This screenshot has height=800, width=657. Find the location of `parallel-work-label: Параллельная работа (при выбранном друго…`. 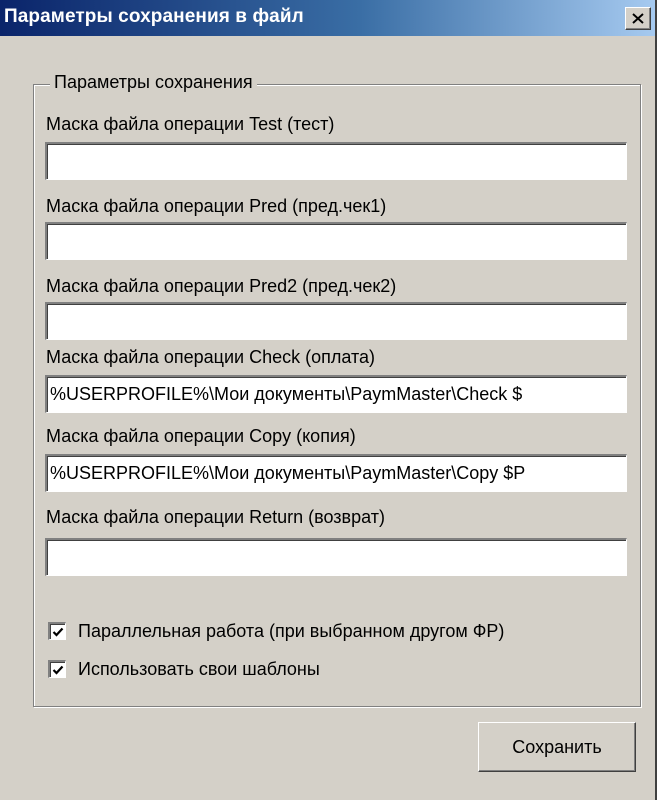

parallel-work-label: Параллельная работа (при выбранном друго… is located at coordinates (291, 630).